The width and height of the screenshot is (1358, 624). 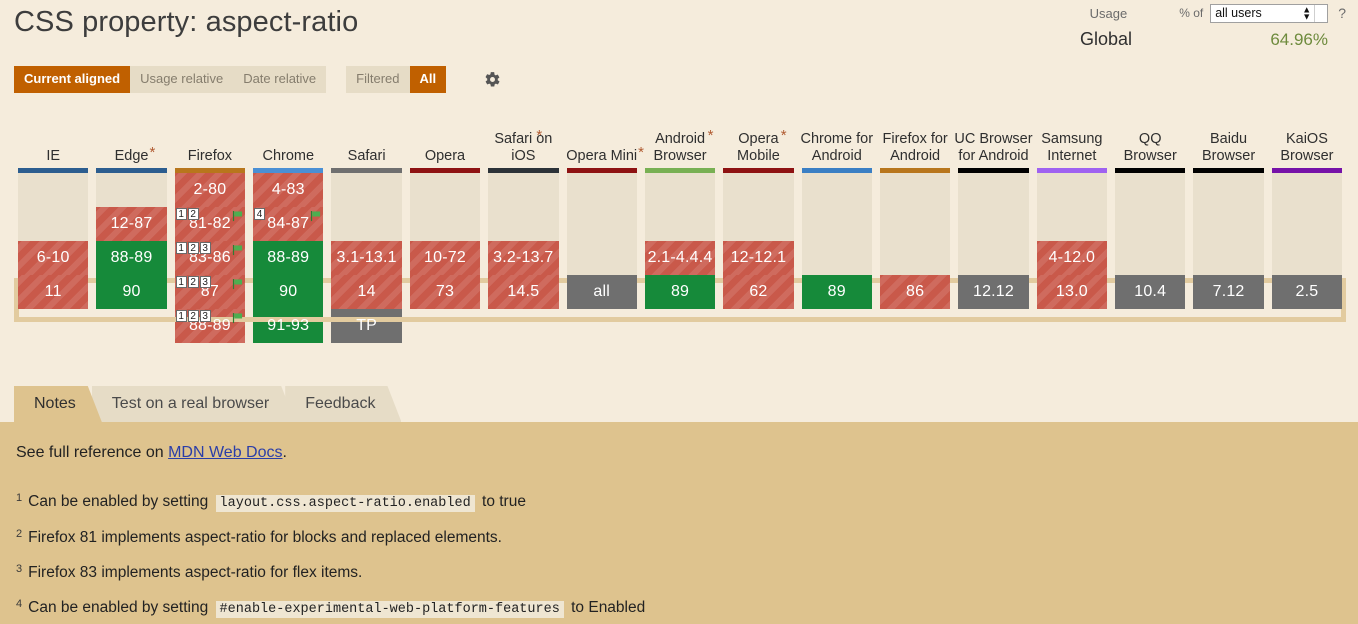 I want to click on column-header-edge: Edge *, so click(x=131, y=156).